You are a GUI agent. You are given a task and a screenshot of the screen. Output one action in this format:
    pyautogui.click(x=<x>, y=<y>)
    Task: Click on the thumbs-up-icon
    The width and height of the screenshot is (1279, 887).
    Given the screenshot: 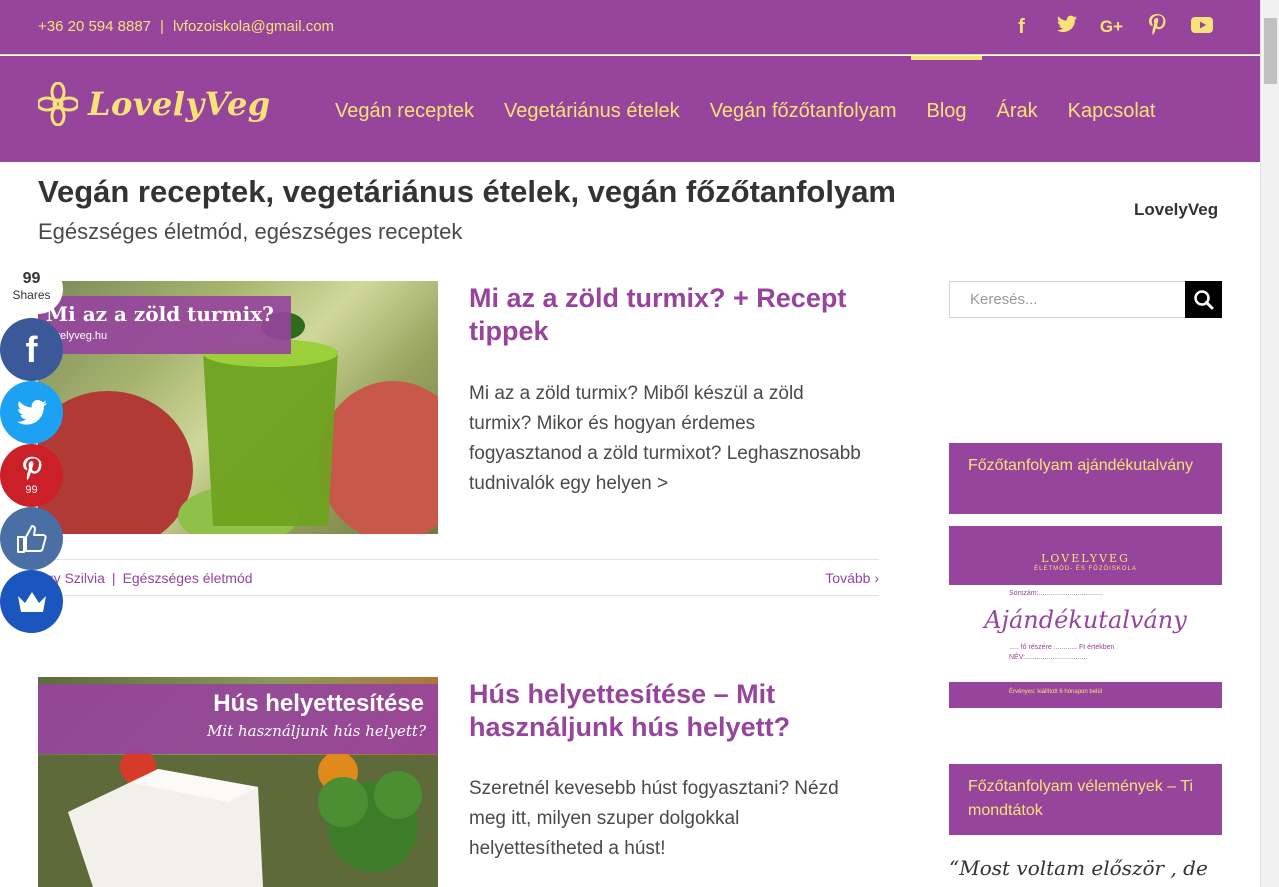 What is the action you would take?
    pyautogui.click(x=31, y=538)
    